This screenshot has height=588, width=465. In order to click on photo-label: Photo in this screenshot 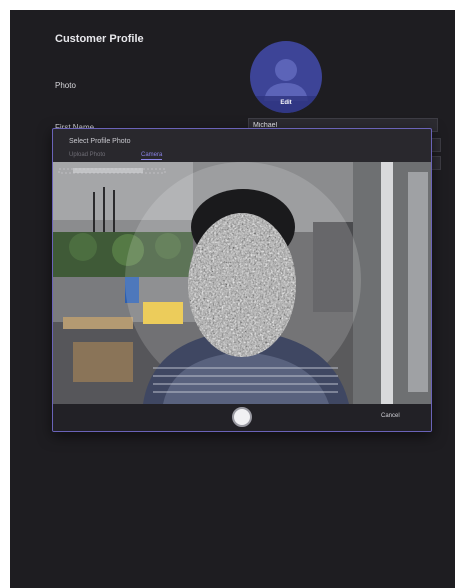, I will do `click(65, 85)`.